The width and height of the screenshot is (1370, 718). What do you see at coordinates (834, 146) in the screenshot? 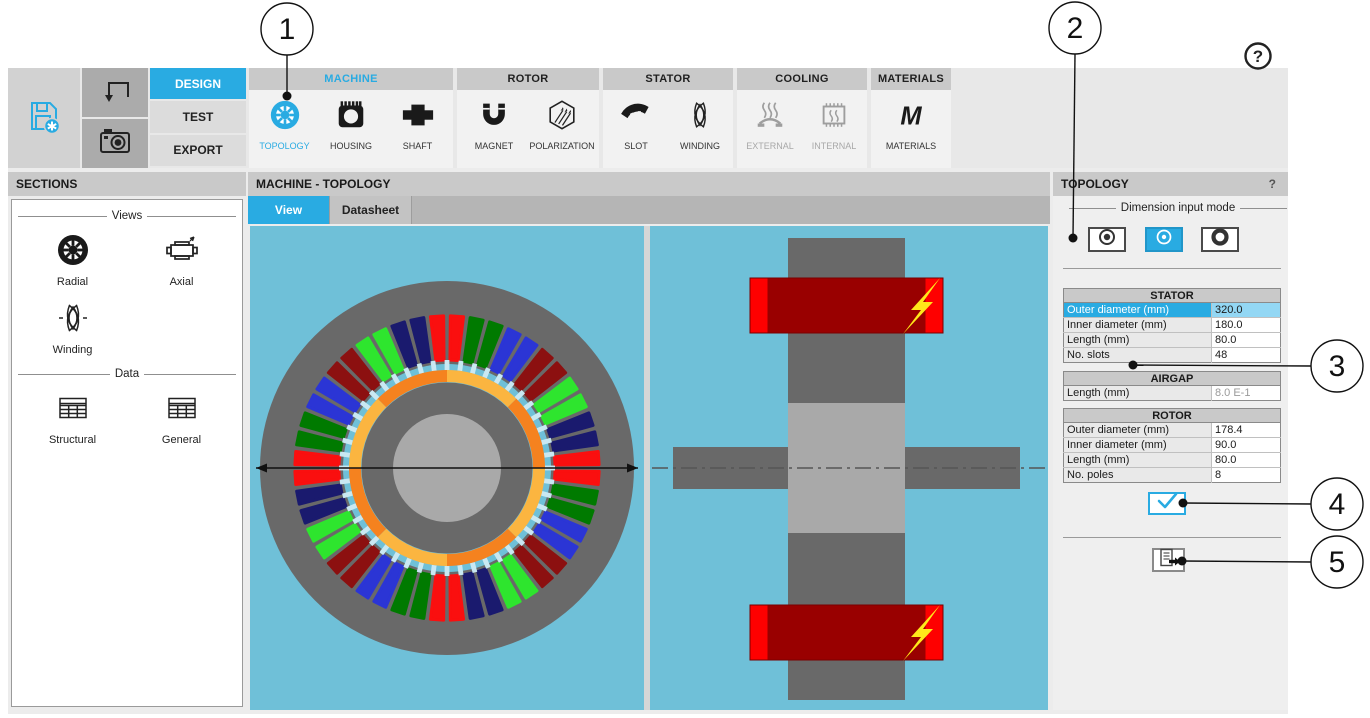
I see `cooling-internal-label: INTERNAL` at bounding box center [834, 146].